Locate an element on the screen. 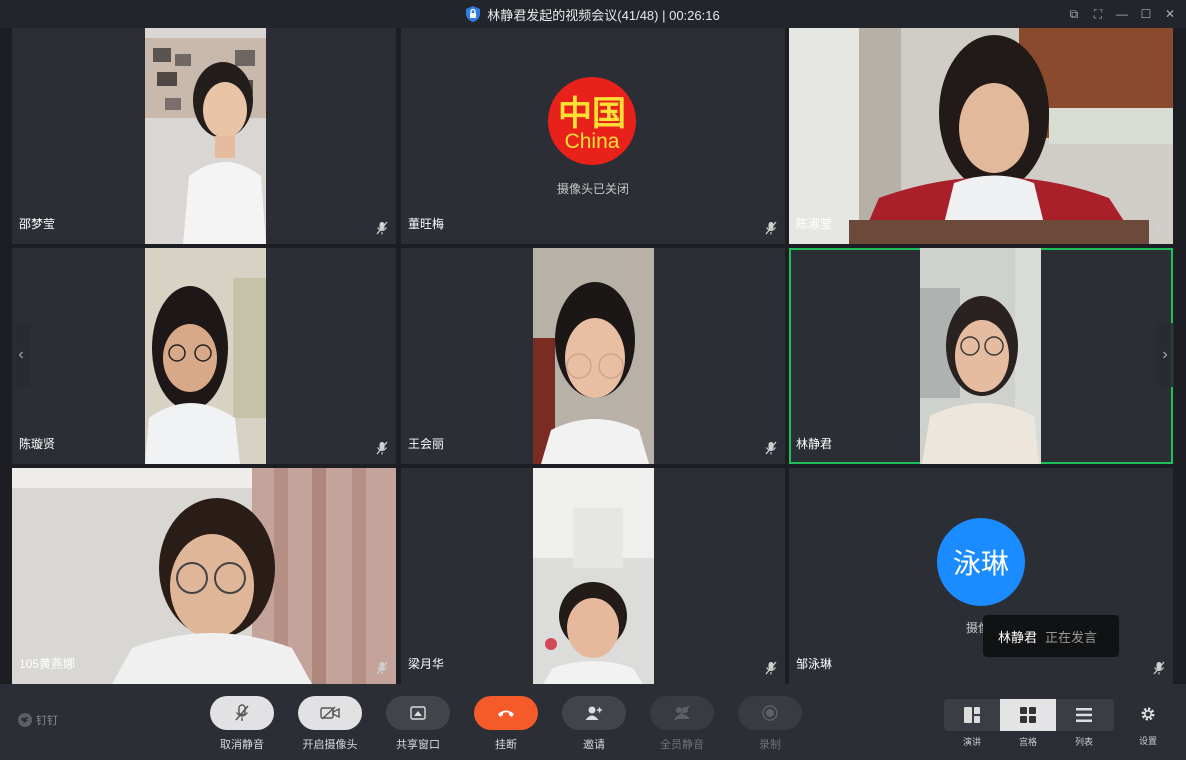 The image size is (1186, 760). shield-lock-icon is located at coordinates (473, 14).